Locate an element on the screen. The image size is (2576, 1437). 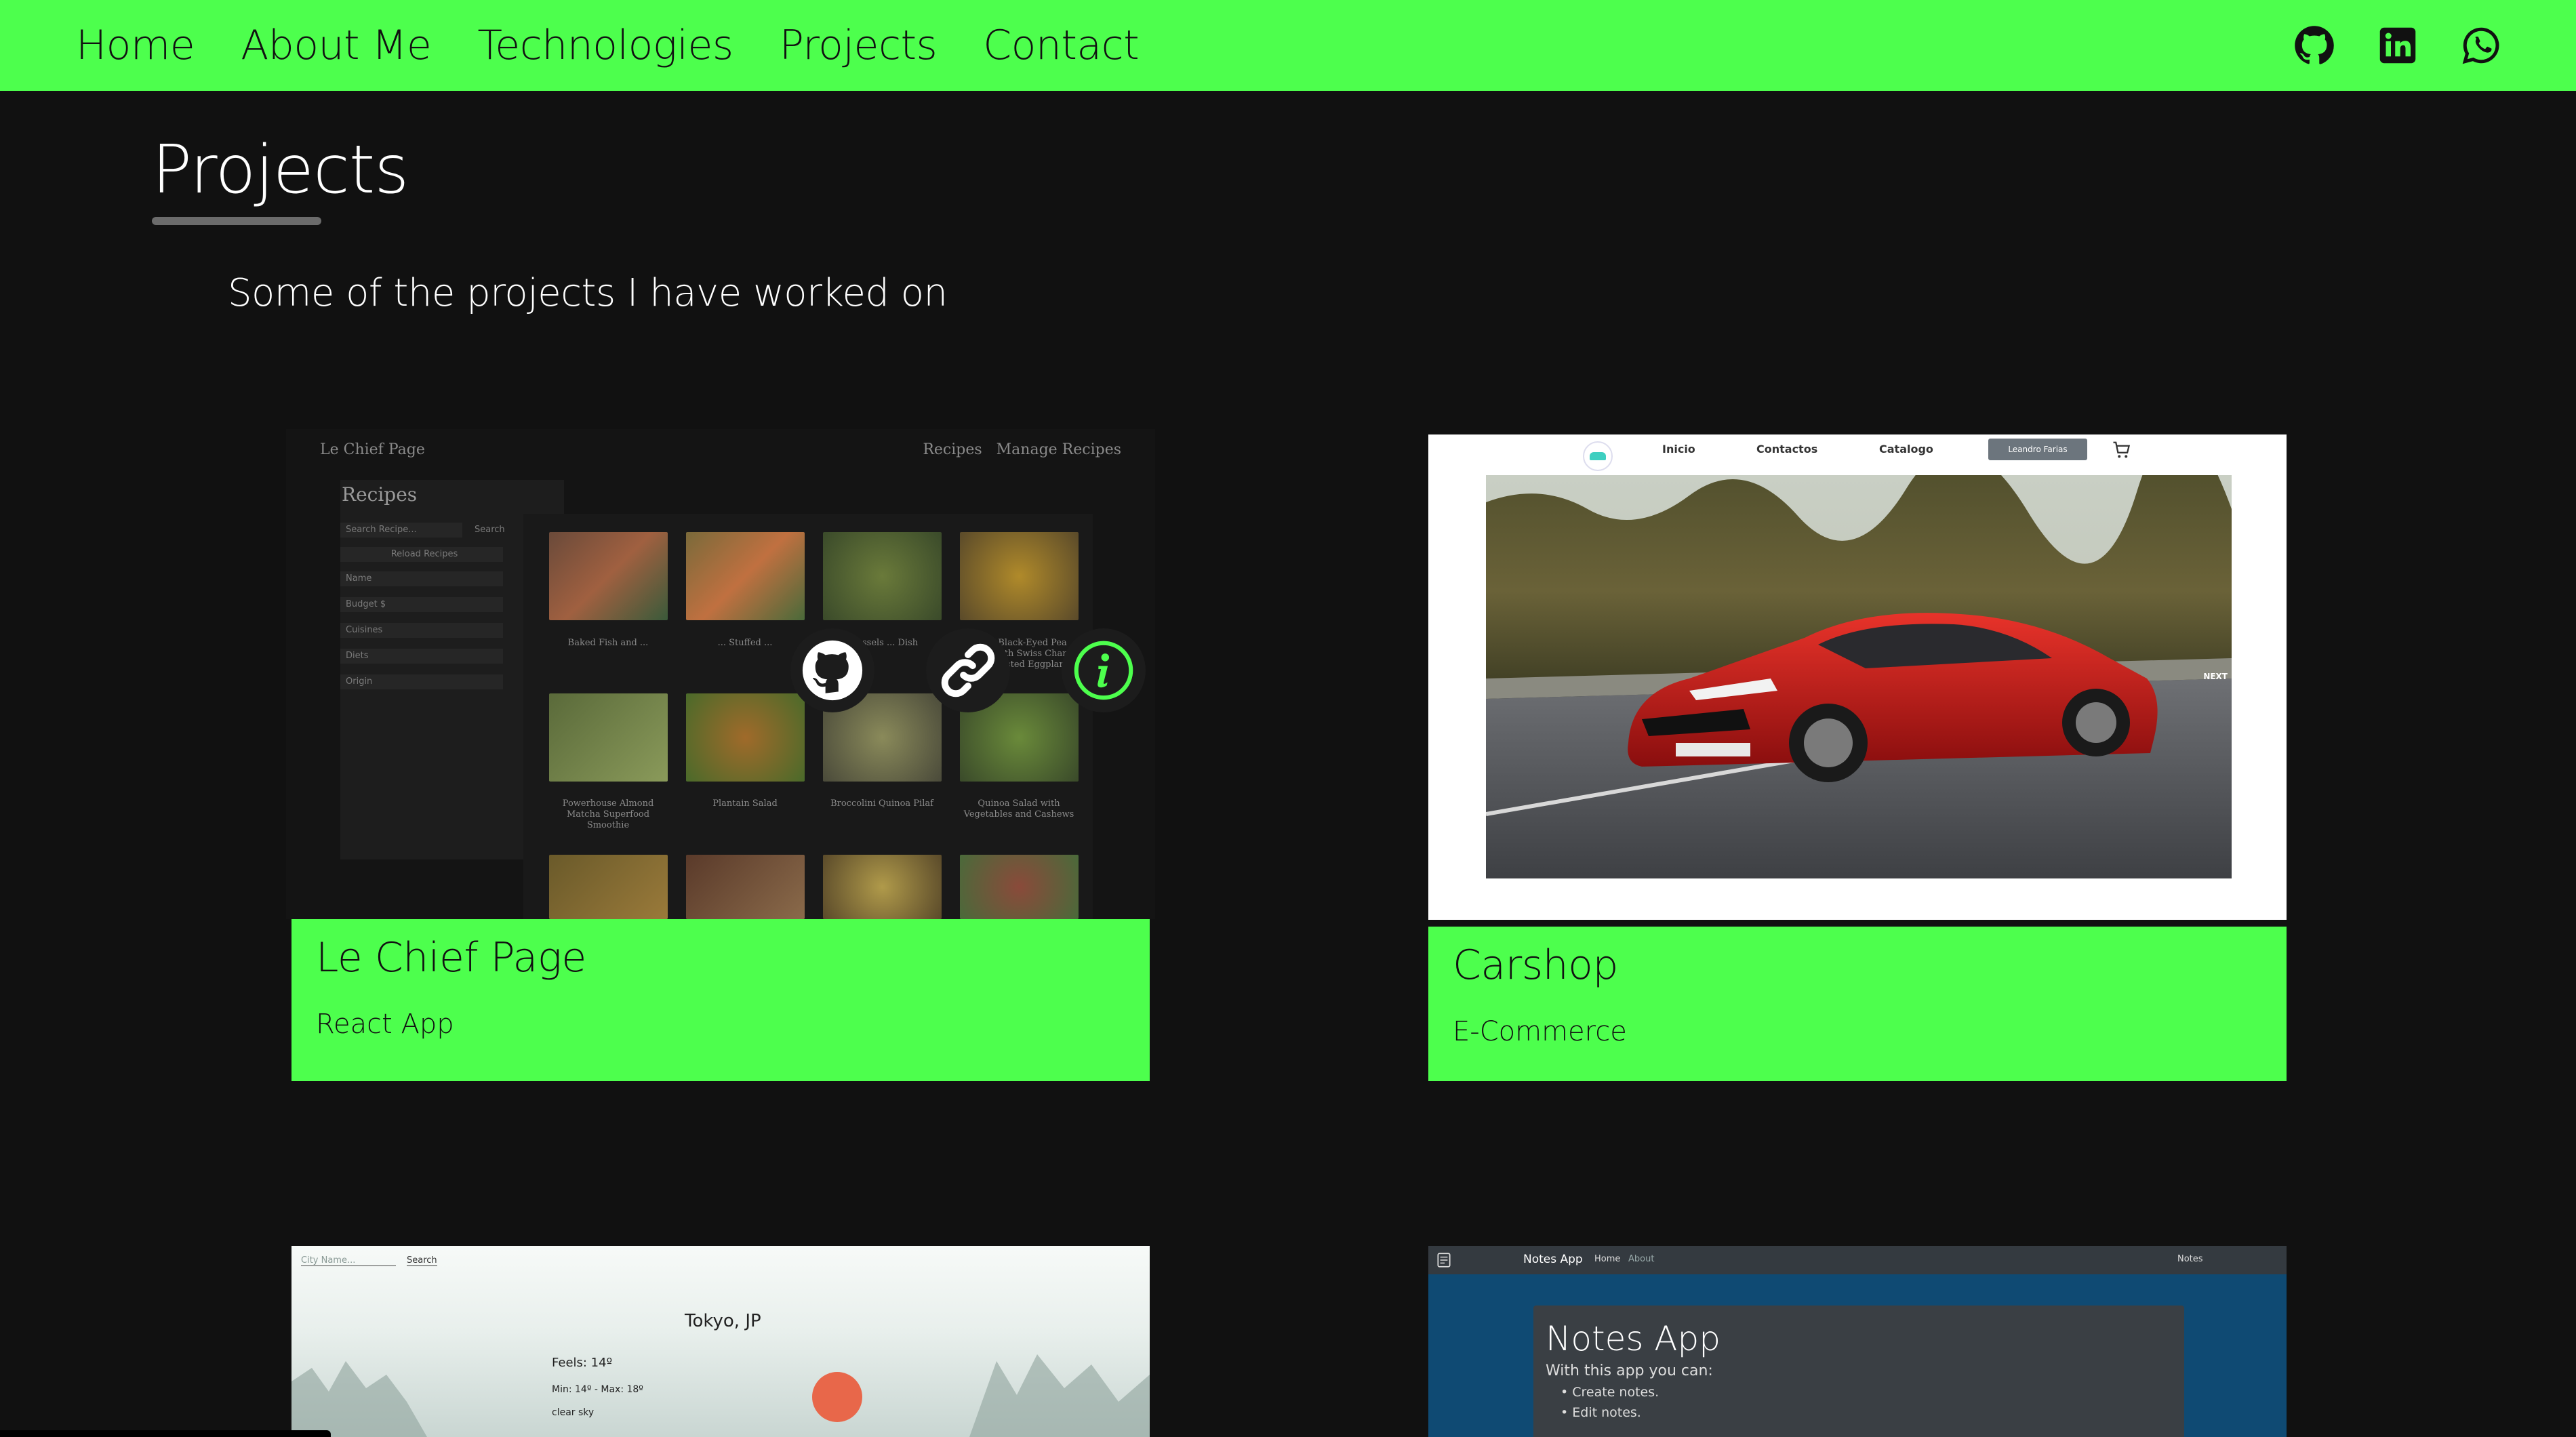
project-caption: Carshop E-Commerce is located at coordinates (1857, 1004).